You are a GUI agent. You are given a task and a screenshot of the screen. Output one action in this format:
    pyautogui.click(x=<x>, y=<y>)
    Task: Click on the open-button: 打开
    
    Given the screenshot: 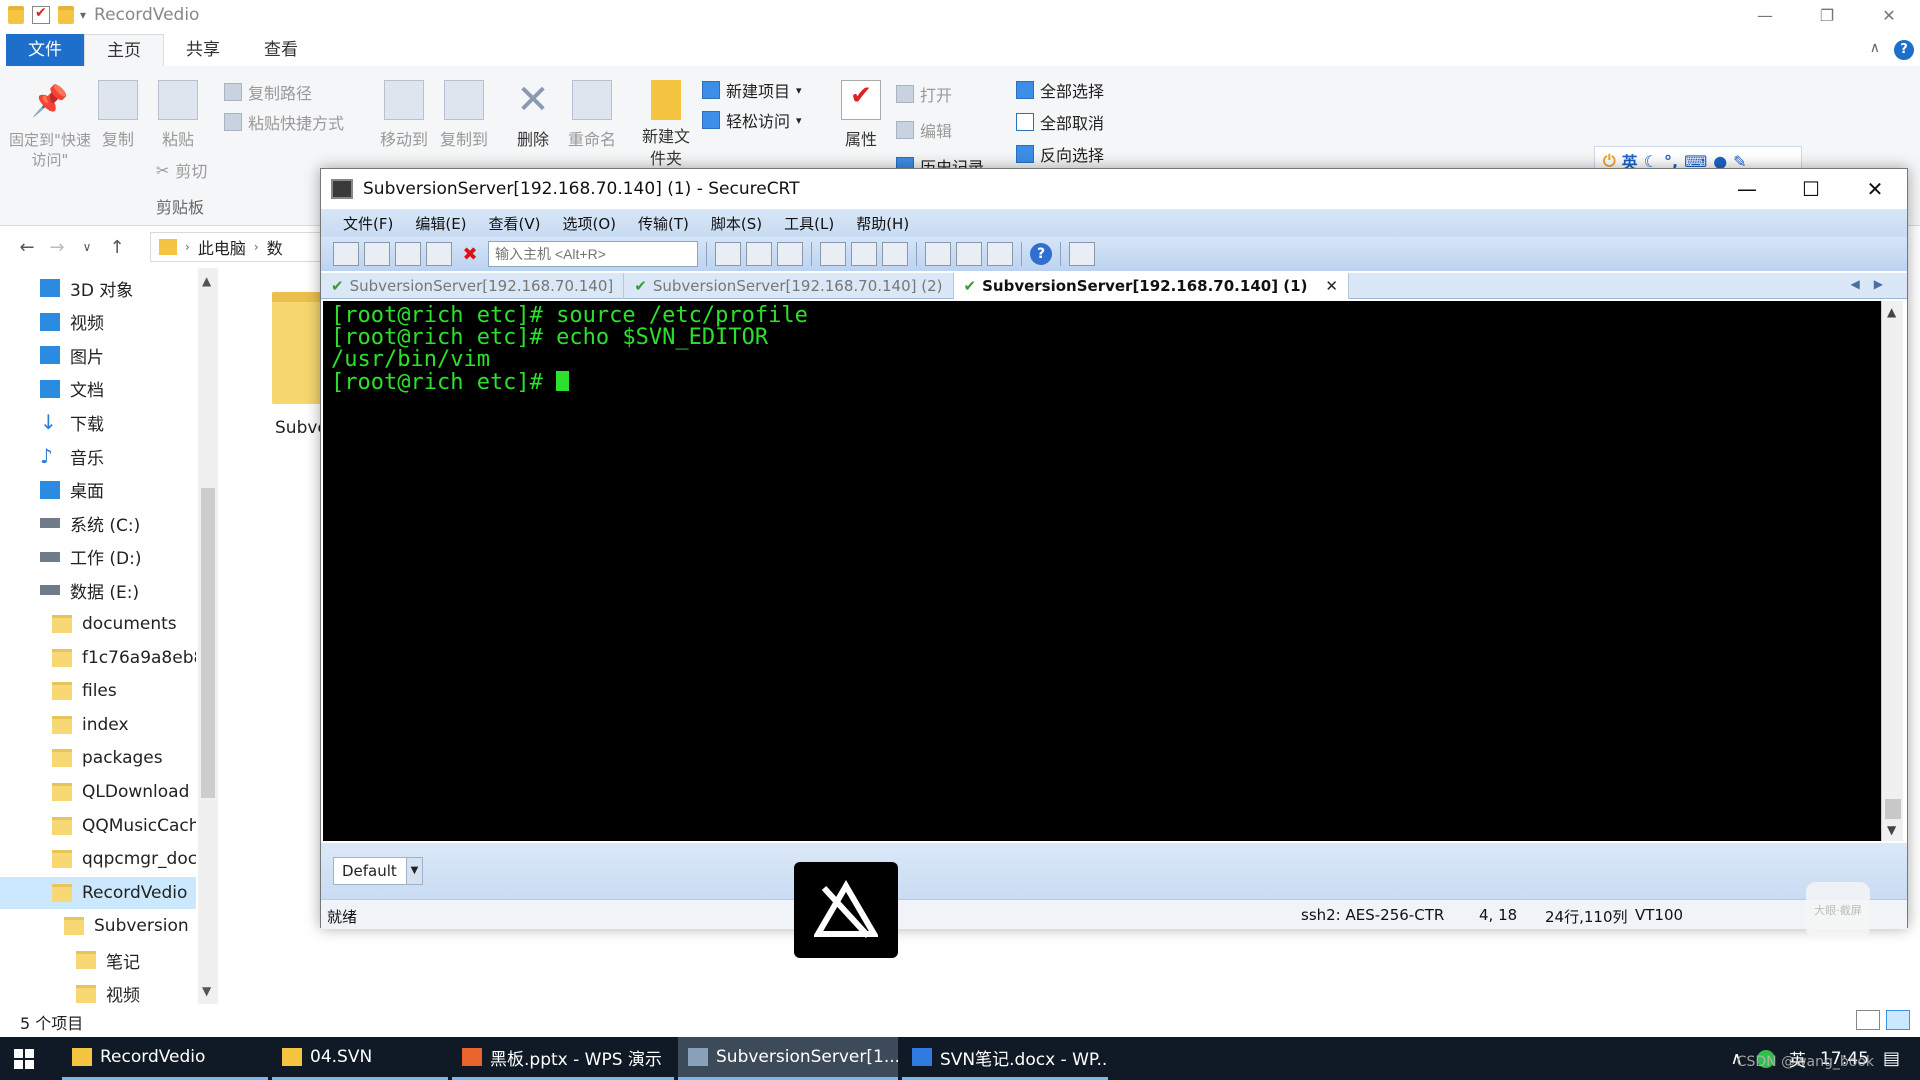 What is the action you would take?
    pyautogui.click(x=924, y=94)
    